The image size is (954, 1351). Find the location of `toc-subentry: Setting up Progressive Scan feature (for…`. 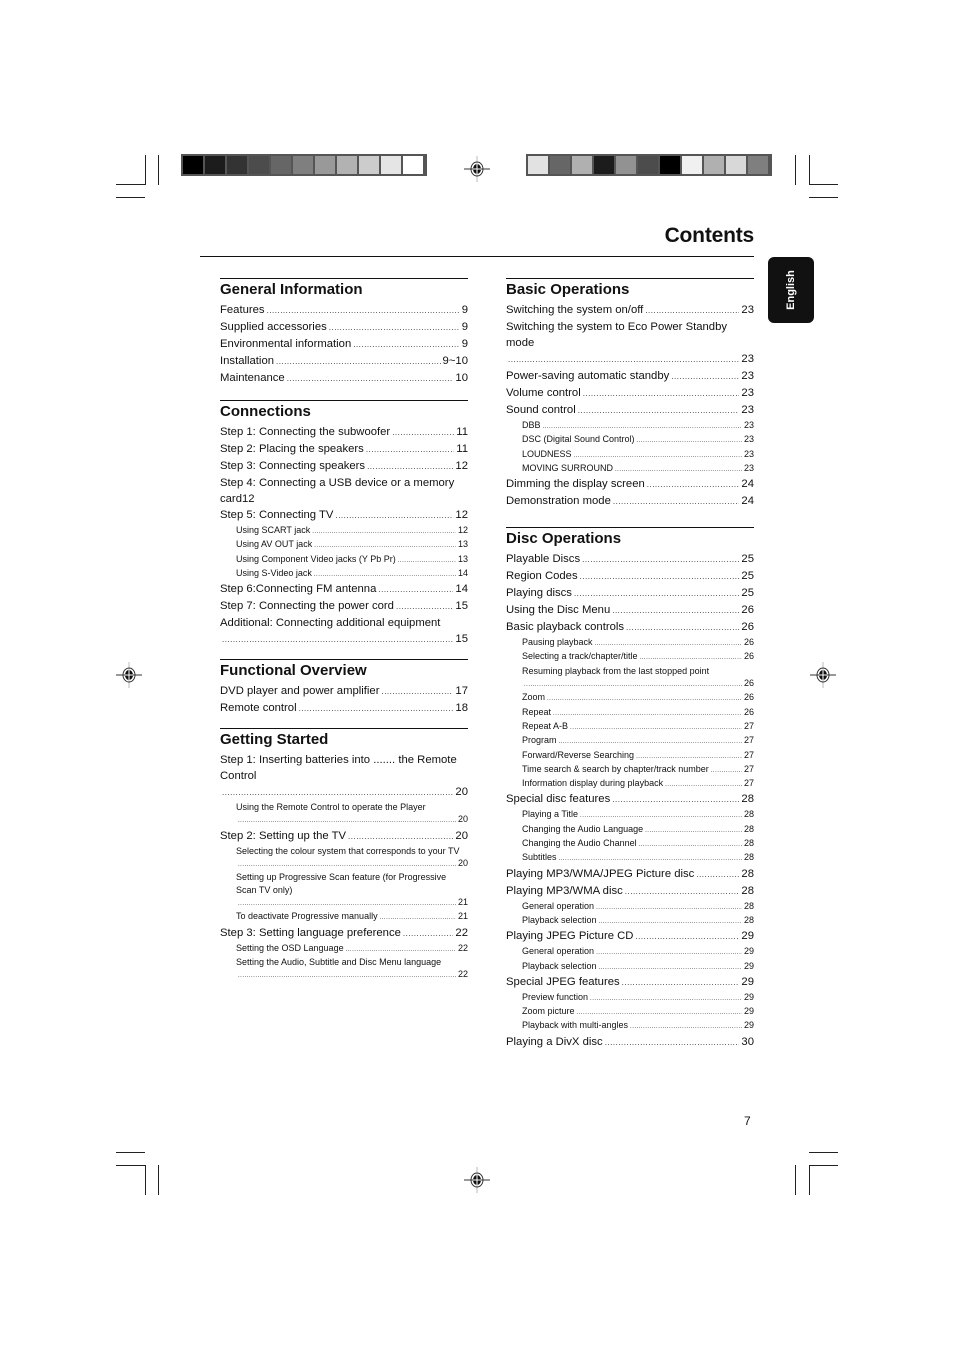

toc-subentry: Setting up Progressive Scan feature (for… is located at coordinates (344, 890).